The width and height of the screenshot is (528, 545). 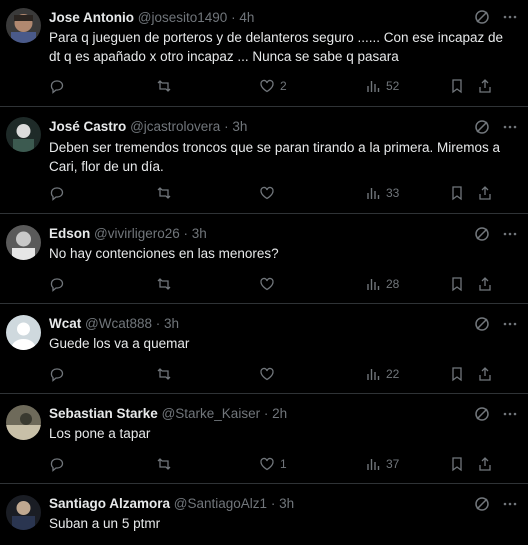 What do you see at coordinates (268, 414) in the screenshot?
I see `tweet-header: Sebastian Starke @Starke_Kaiser · 2h` at bounding box center [268, 414].